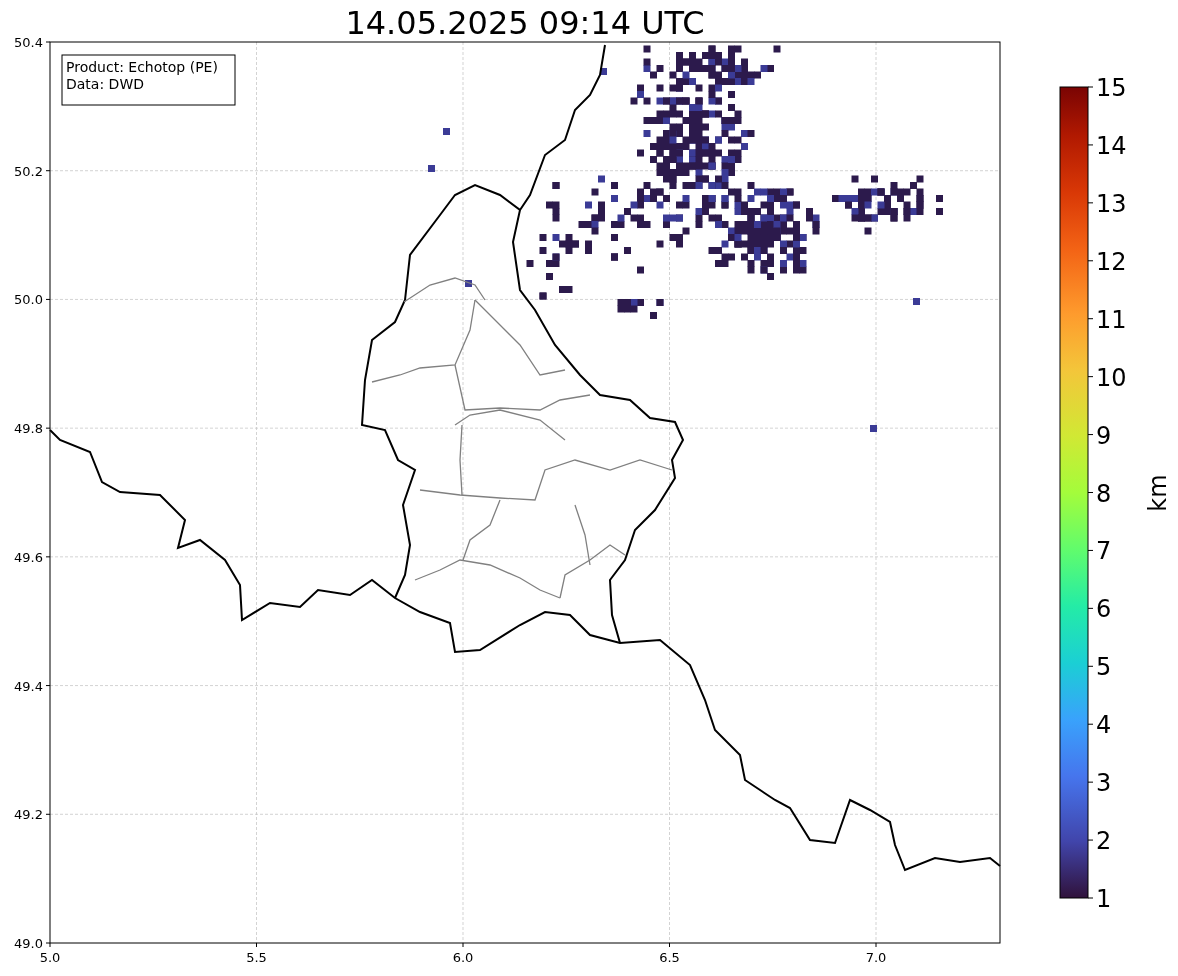  What do you see at coordinates (1104, 551) in the screenshot?
I see `colorbar-tick-label: 7` at bounding box center [1104, 551].